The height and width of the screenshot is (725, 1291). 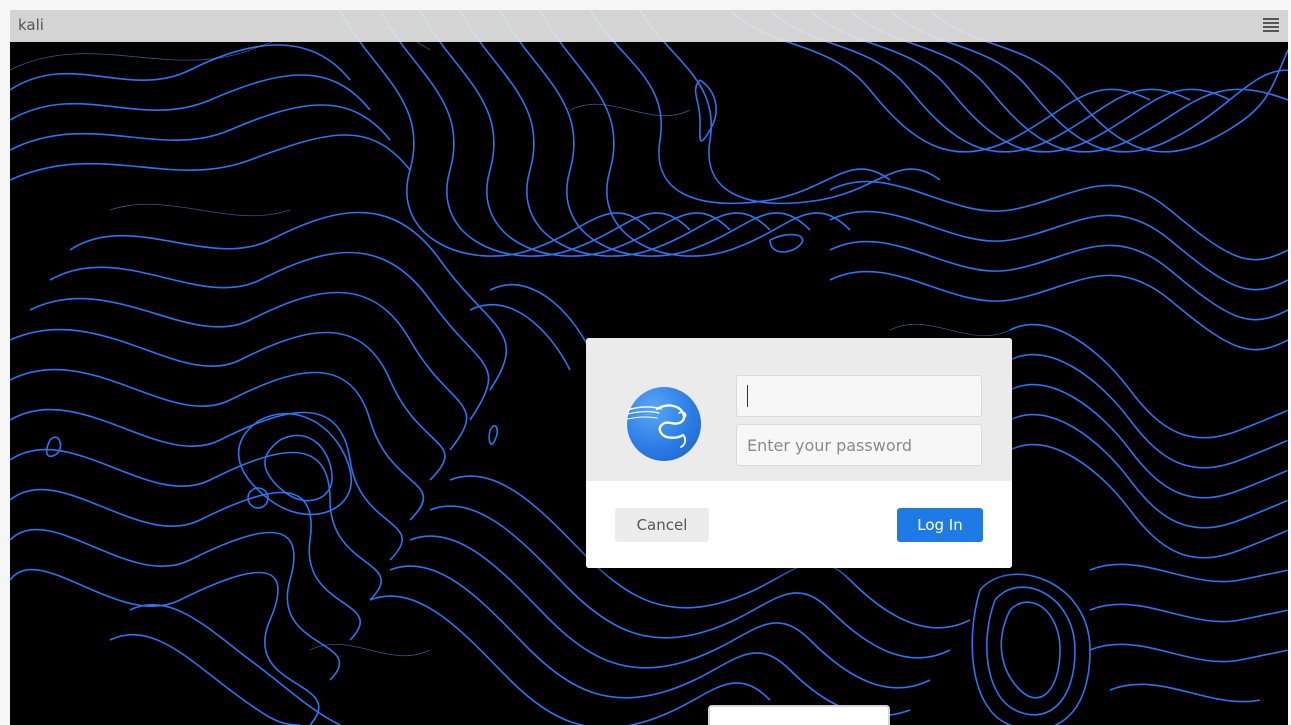 What do you see at coordinates (747, 396) in the screenshot?
I see `text-cursor` at bounding box center [747, 396].